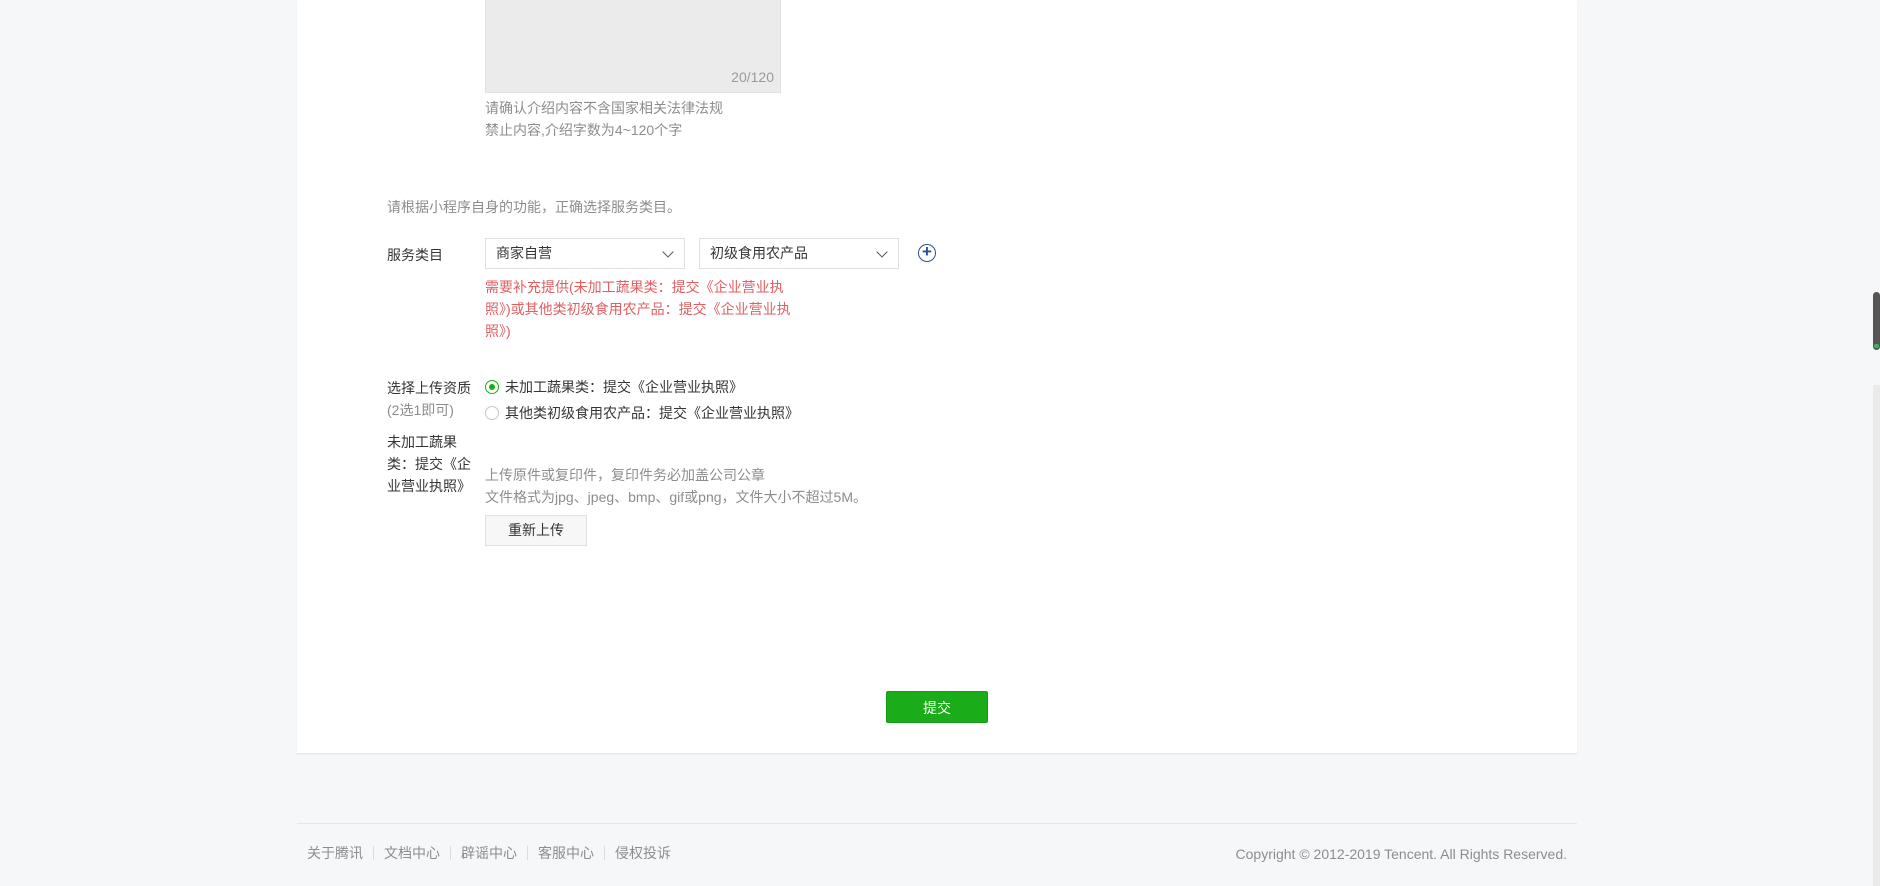  I want to click on qualification-label: 选择上传资质, so click(429, 388).